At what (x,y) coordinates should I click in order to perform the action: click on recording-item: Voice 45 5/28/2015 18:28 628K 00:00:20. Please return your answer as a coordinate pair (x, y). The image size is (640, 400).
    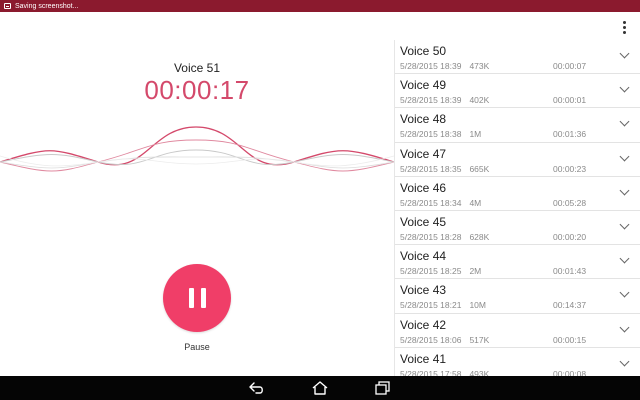
    Looking at the image, I should click on (517, 228).